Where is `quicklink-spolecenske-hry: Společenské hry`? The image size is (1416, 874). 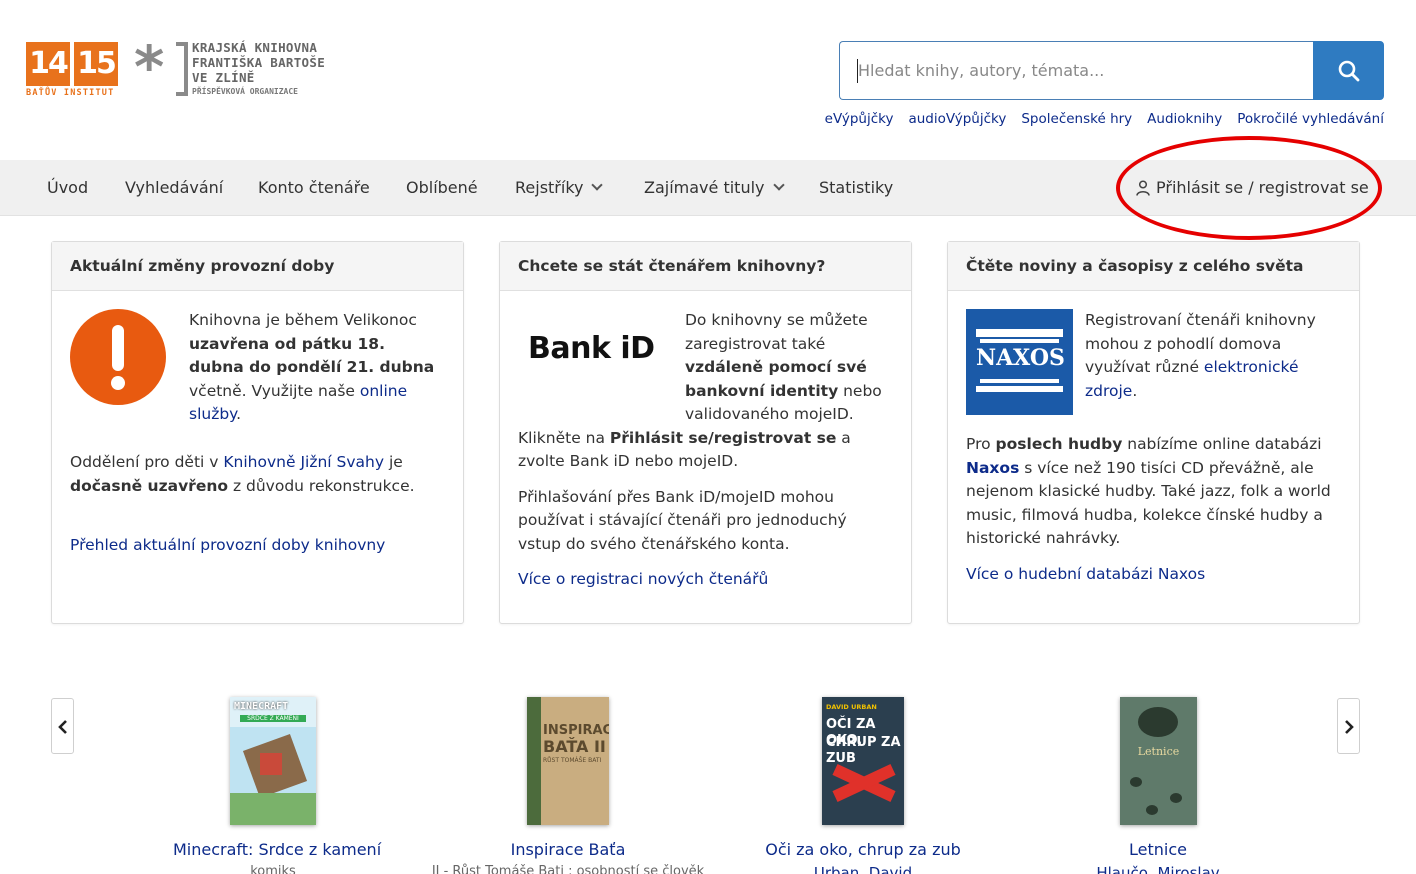
quicklink-spolecenske-hry: Společenské hry is located at coordinates (1076, 119).